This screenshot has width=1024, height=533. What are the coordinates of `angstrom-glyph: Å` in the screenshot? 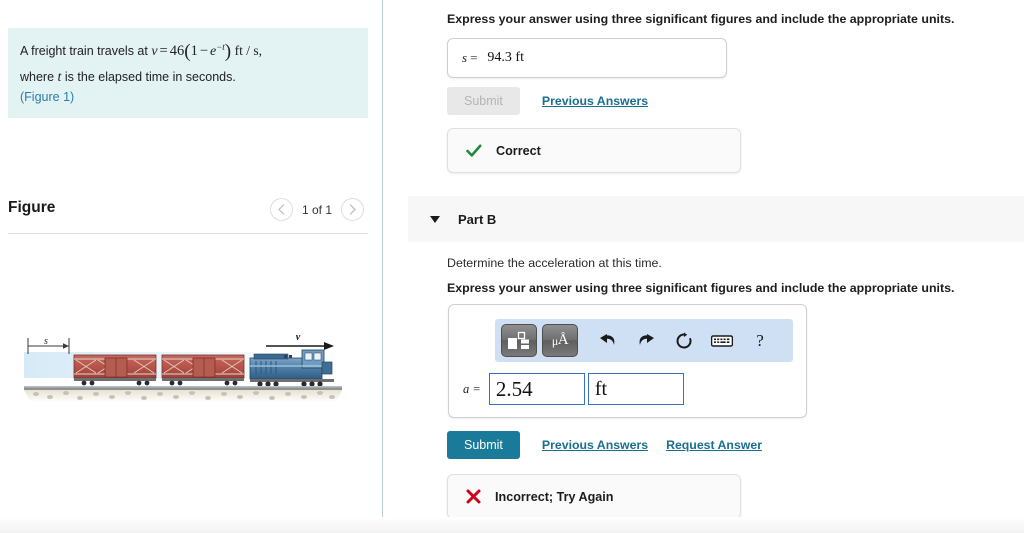 It's located at (563, 340).